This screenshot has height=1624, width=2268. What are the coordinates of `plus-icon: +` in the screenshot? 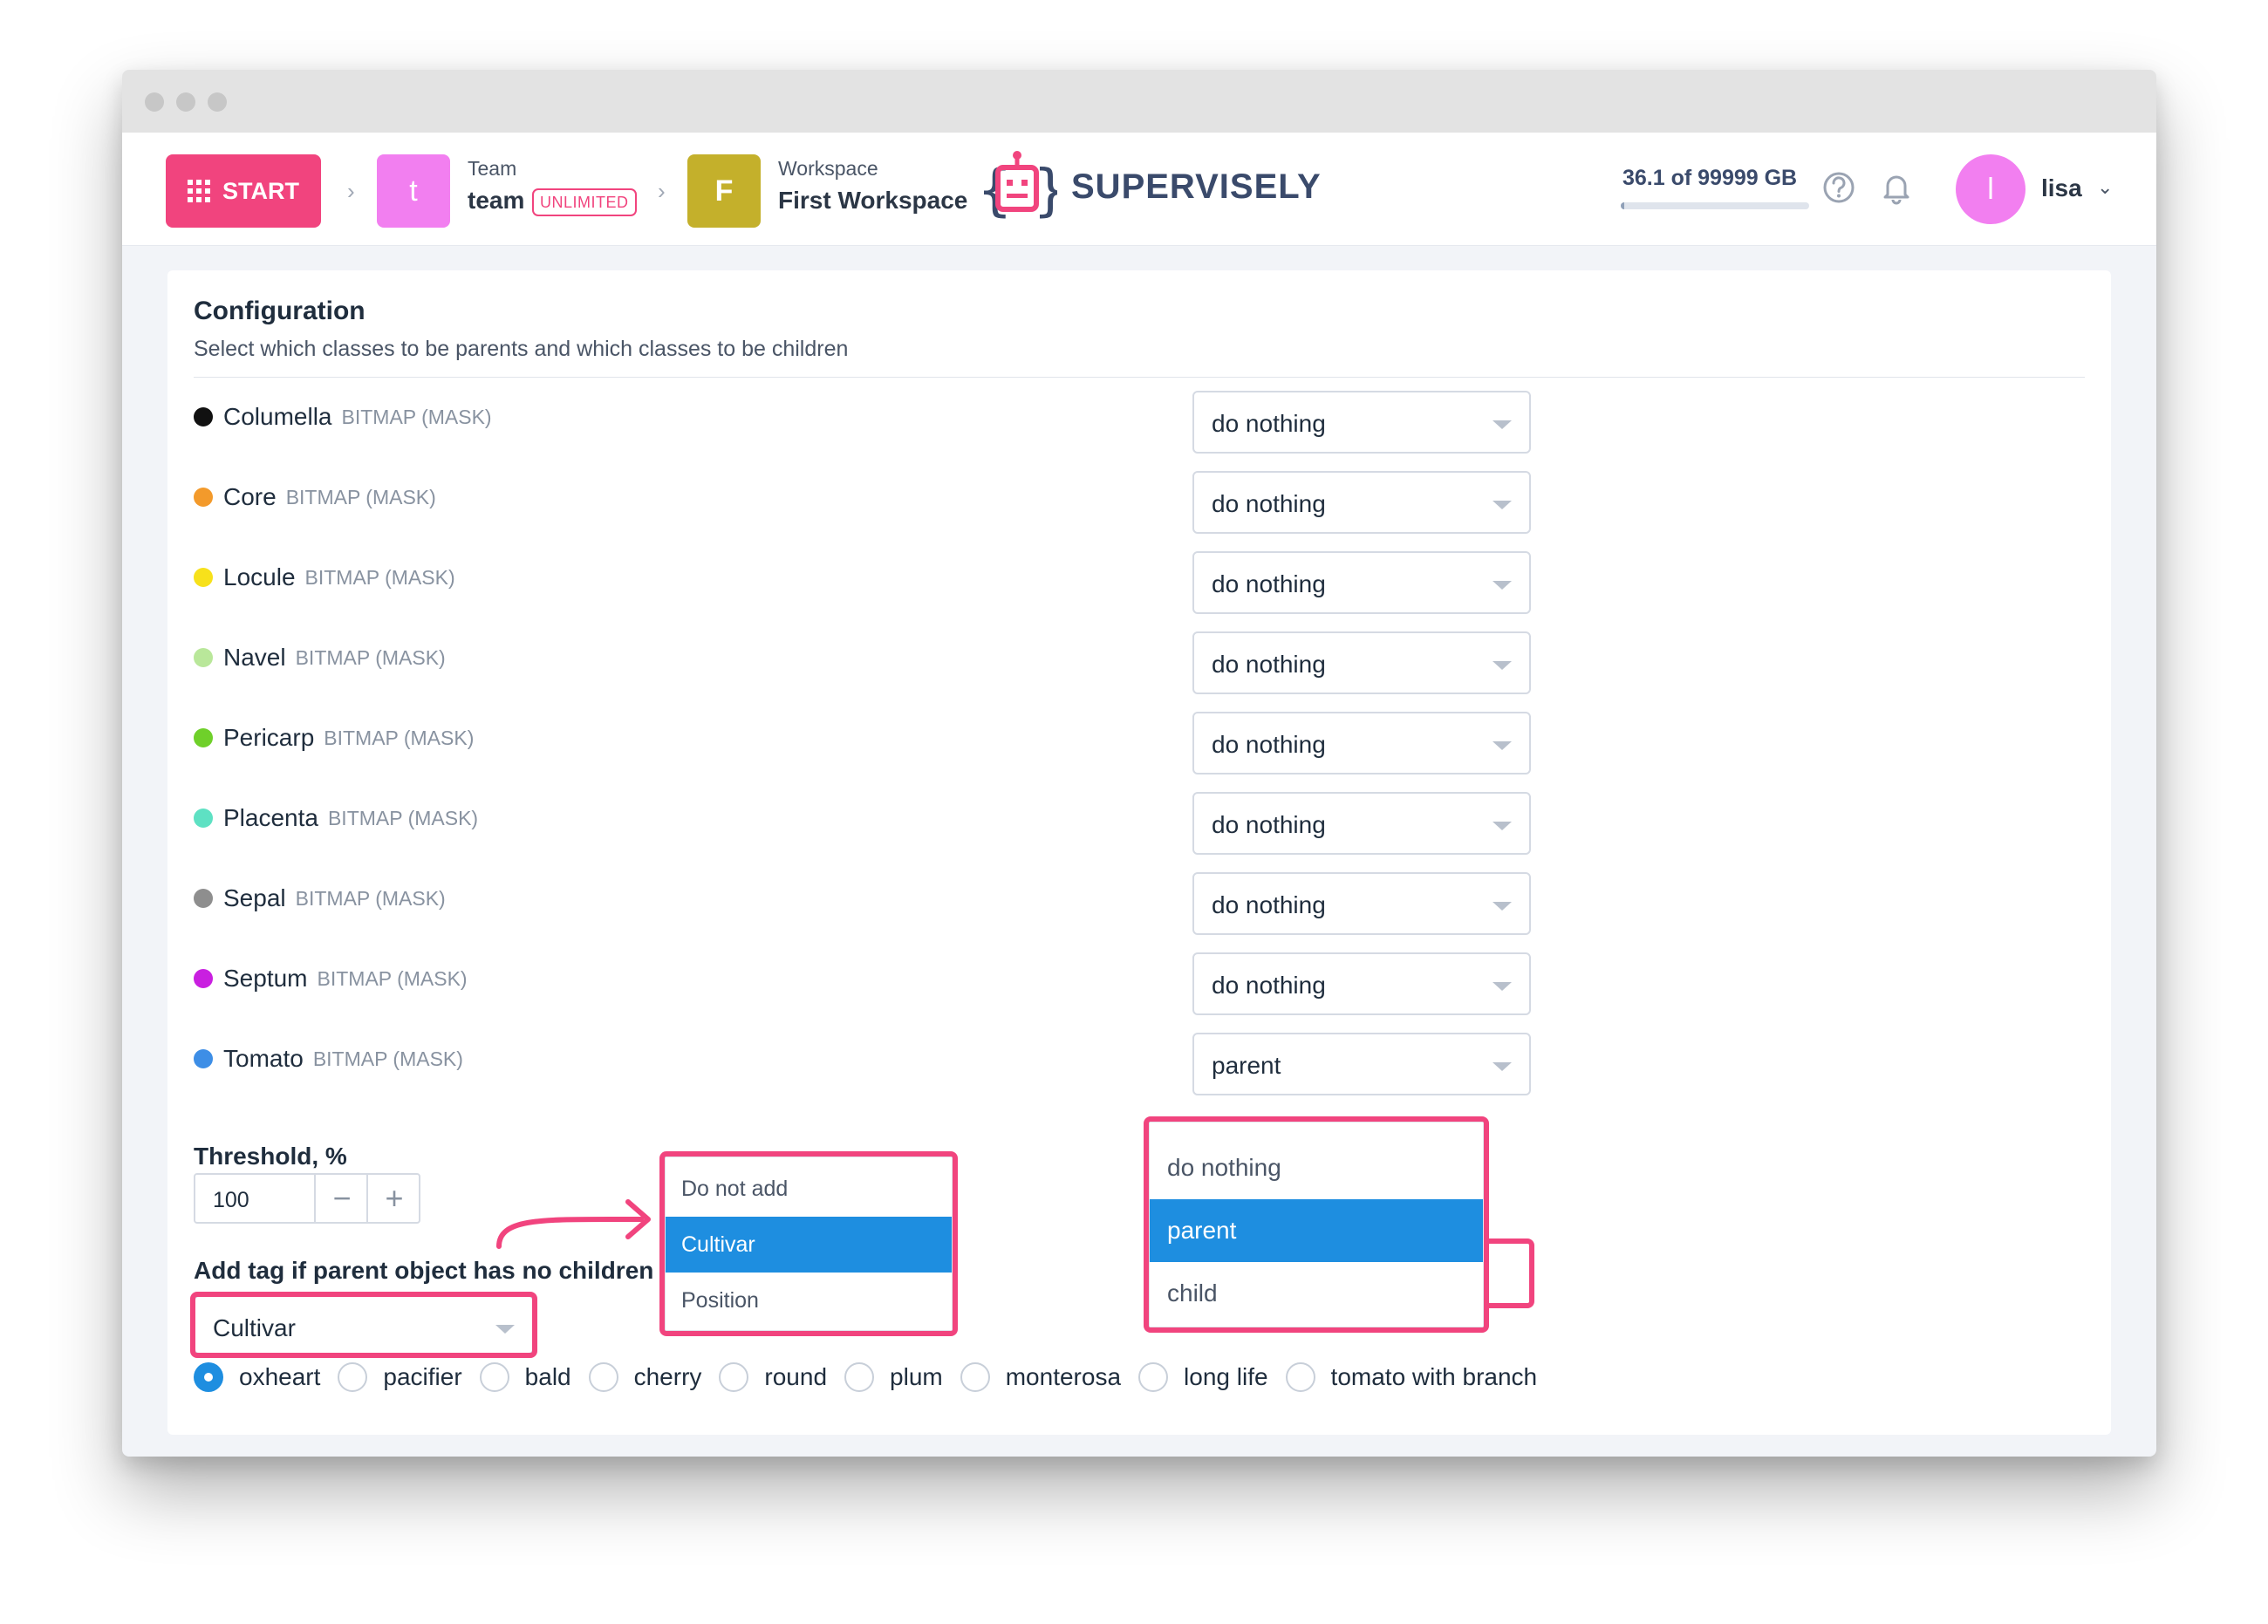 It's located at (393, 1198).